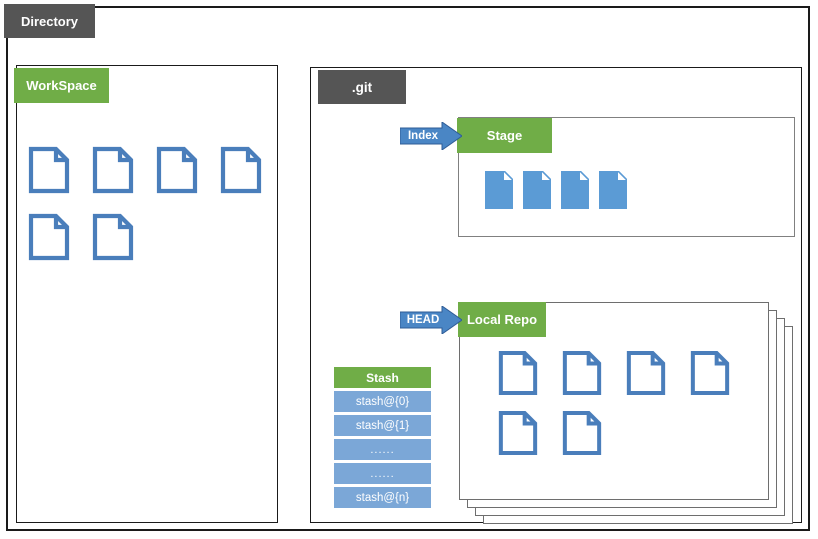 This screenshot has height=539, width=818. What do you see at coordinates (382, 401) in the screenshot?
I see `stash-row: stash@{0}` at bounding box center [382, 401].